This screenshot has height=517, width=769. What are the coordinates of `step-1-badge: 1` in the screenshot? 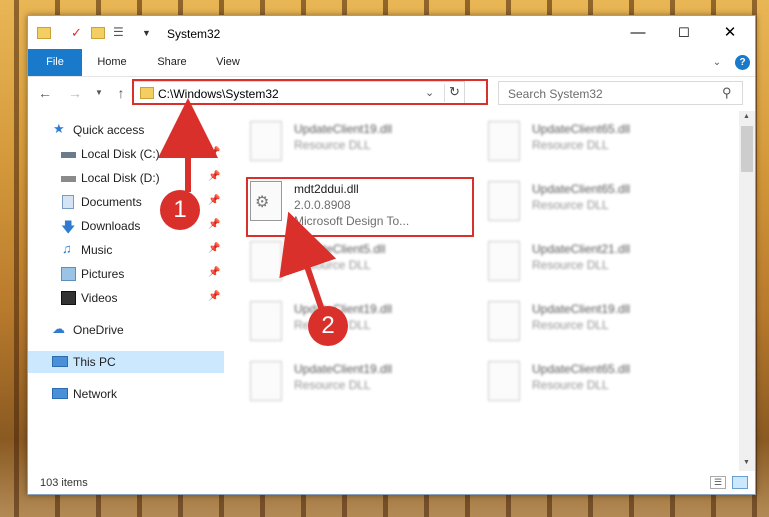 It's located at (180, 210).